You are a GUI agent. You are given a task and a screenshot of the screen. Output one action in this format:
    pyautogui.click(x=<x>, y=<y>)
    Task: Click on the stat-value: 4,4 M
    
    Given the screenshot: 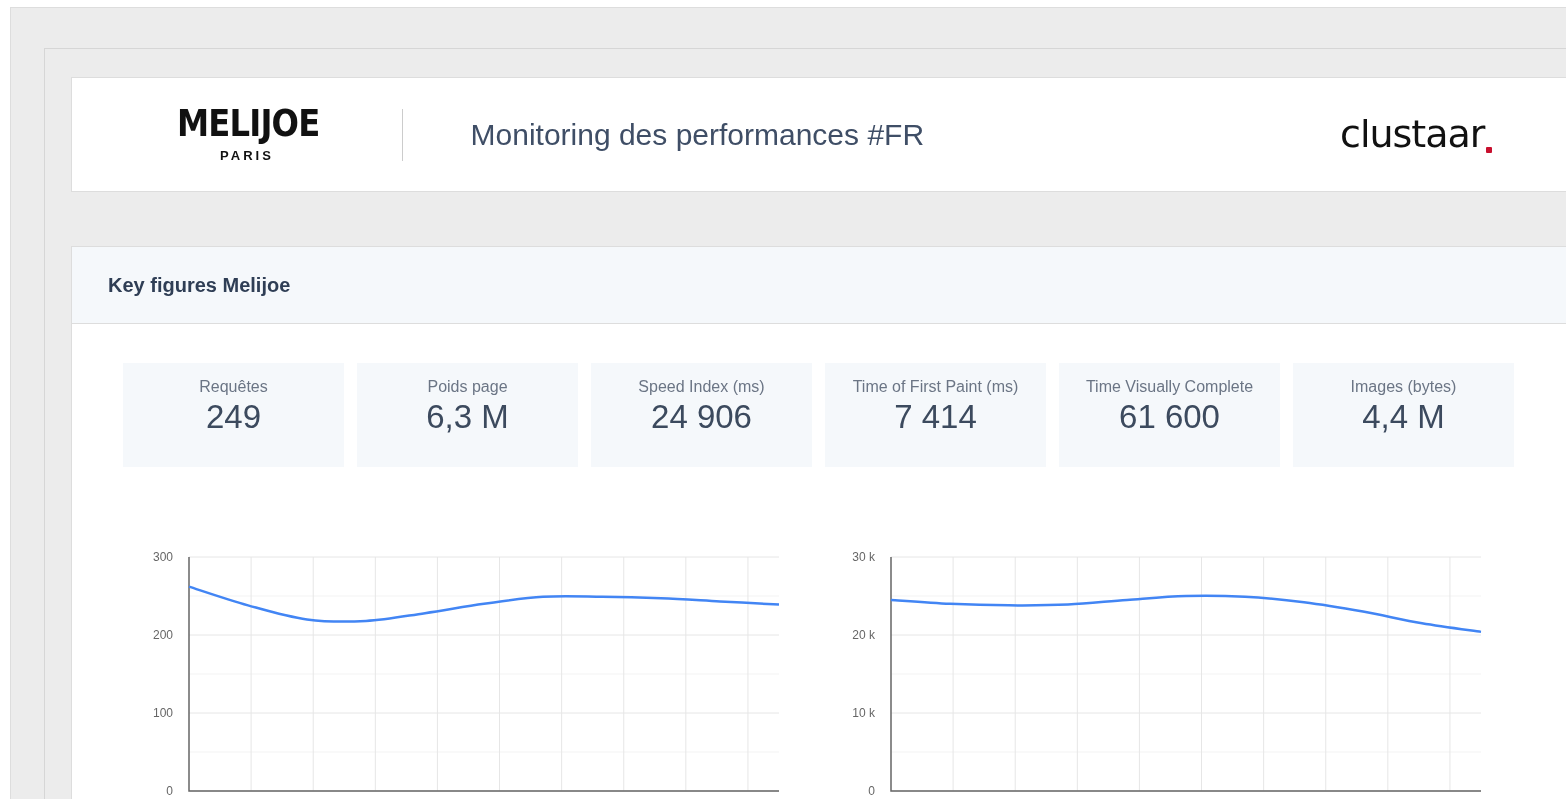 What is the action you would take?
    pyautogui.click(x=1403, y=417)
    